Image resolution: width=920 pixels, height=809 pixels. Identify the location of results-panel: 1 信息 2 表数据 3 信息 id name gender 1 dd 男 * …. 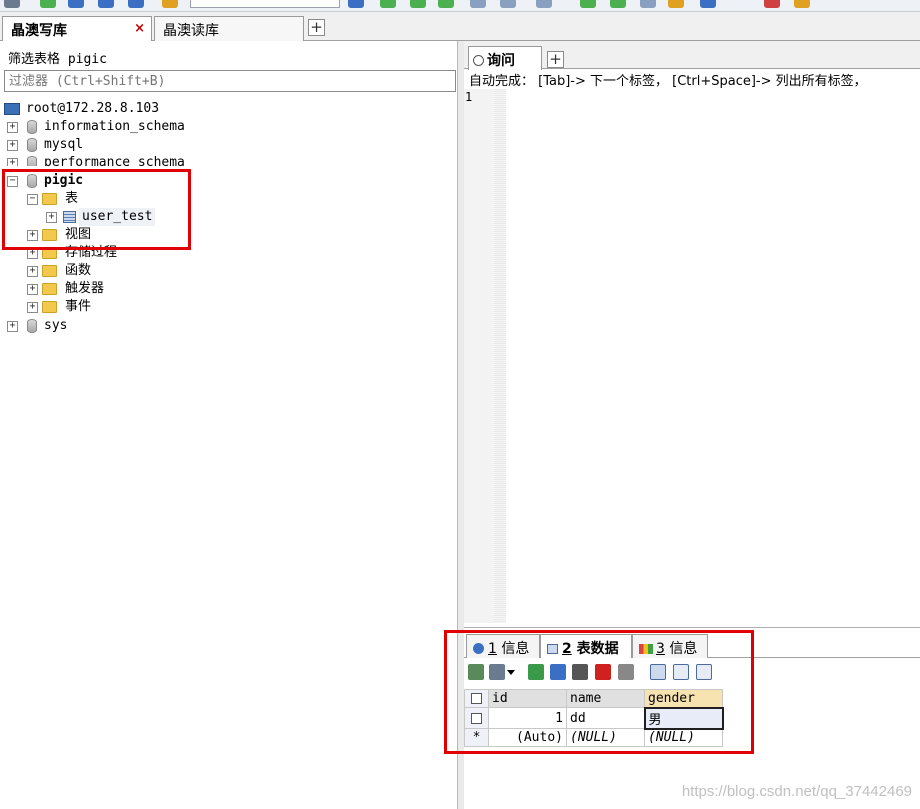
(682, 718).